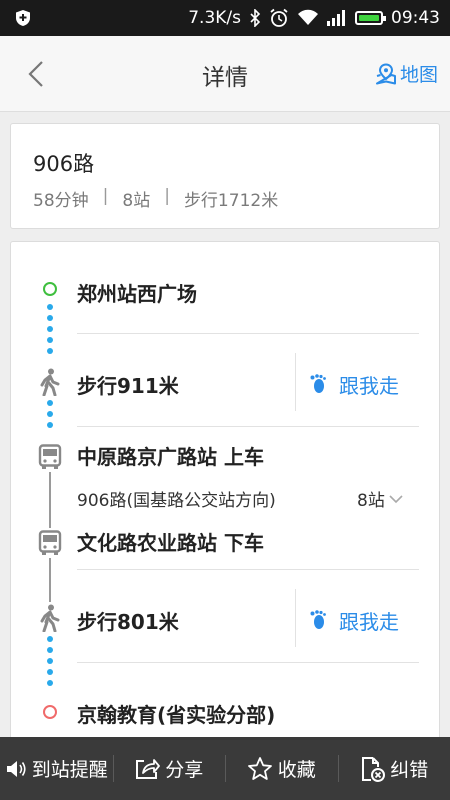  I want to click on route-duration: 58分钟, so click(61, 201).